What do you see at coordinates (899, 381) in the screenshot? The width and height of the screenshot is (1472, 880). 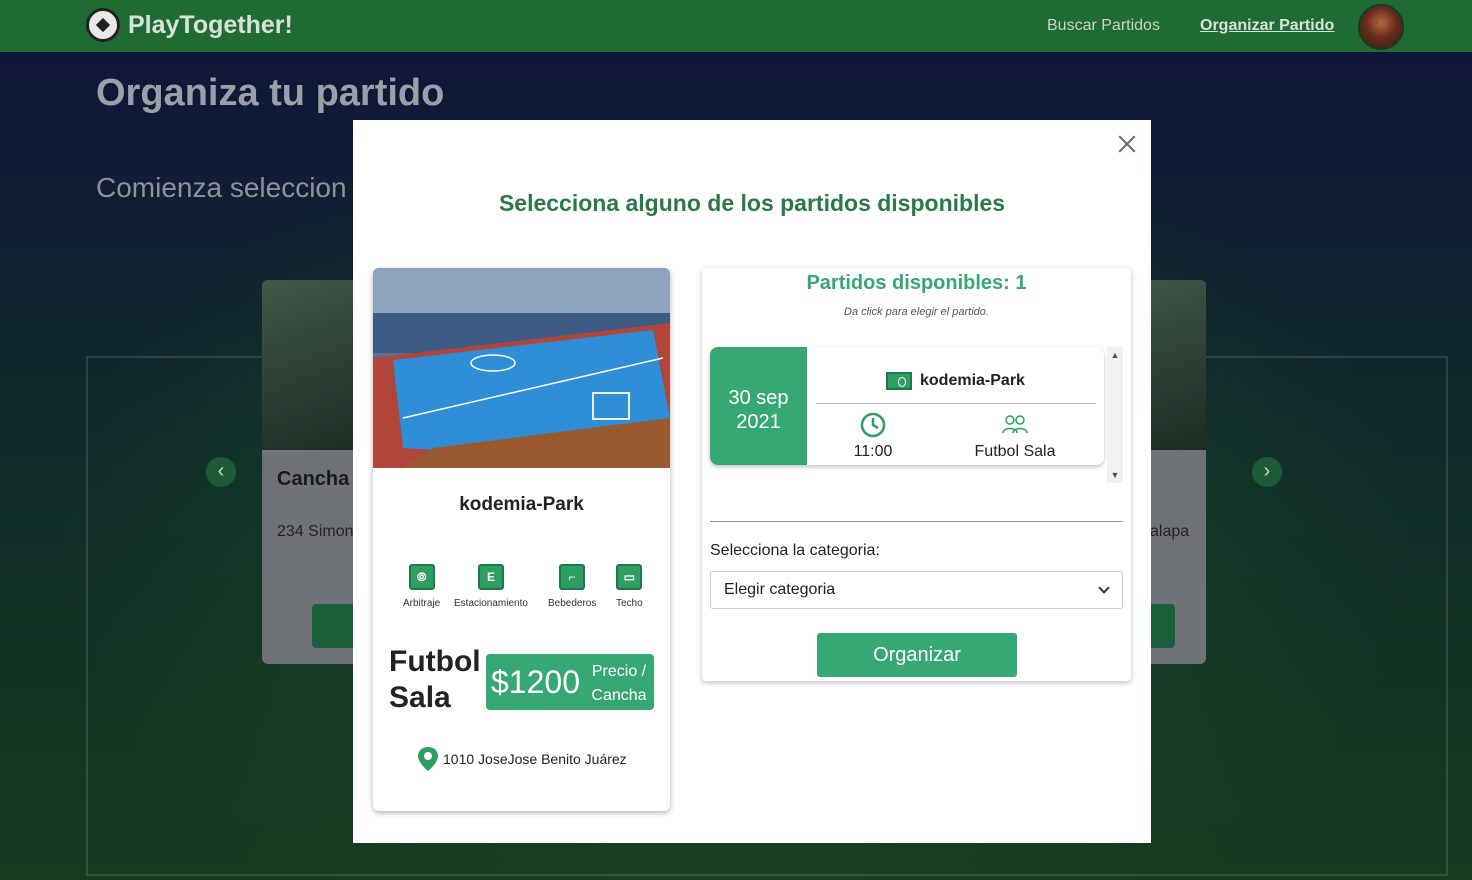 I see `soccer-field-icon` at bounding box center [899, 381].